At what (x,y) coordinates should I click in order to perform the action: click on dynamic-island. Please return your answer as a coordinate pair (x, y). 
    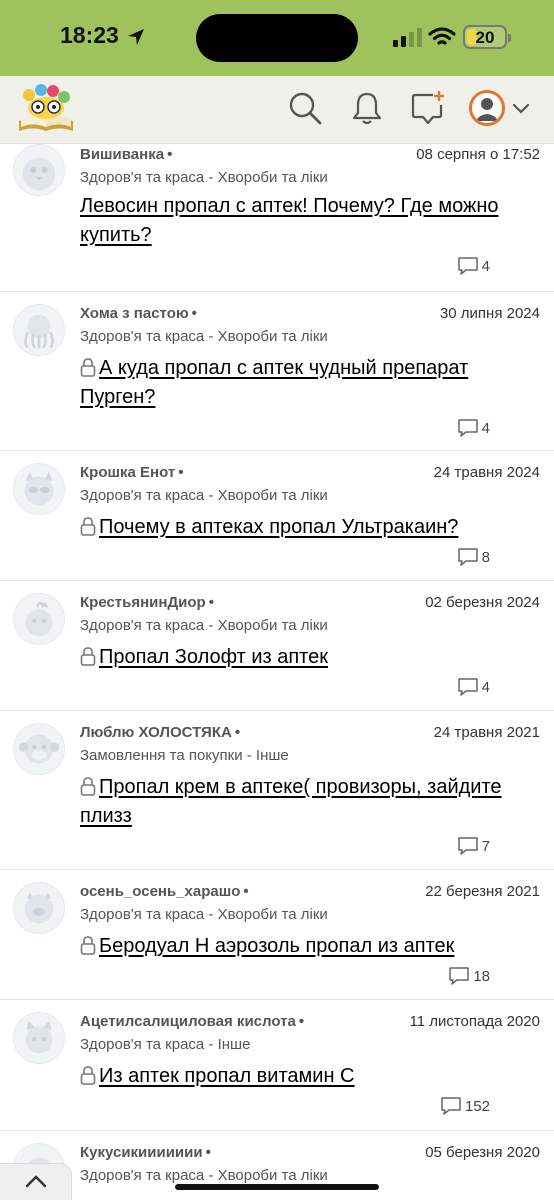
    Looking at the image, I should click on (277, 38).